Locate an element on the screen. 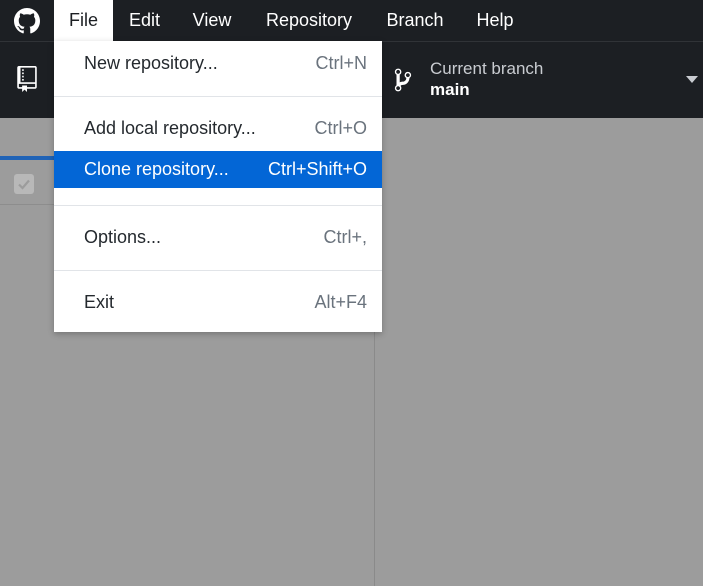 Image resolution: width=703 pixels, height=586 pixels. menu-edit: Edit is located at coordinates (144, 20).